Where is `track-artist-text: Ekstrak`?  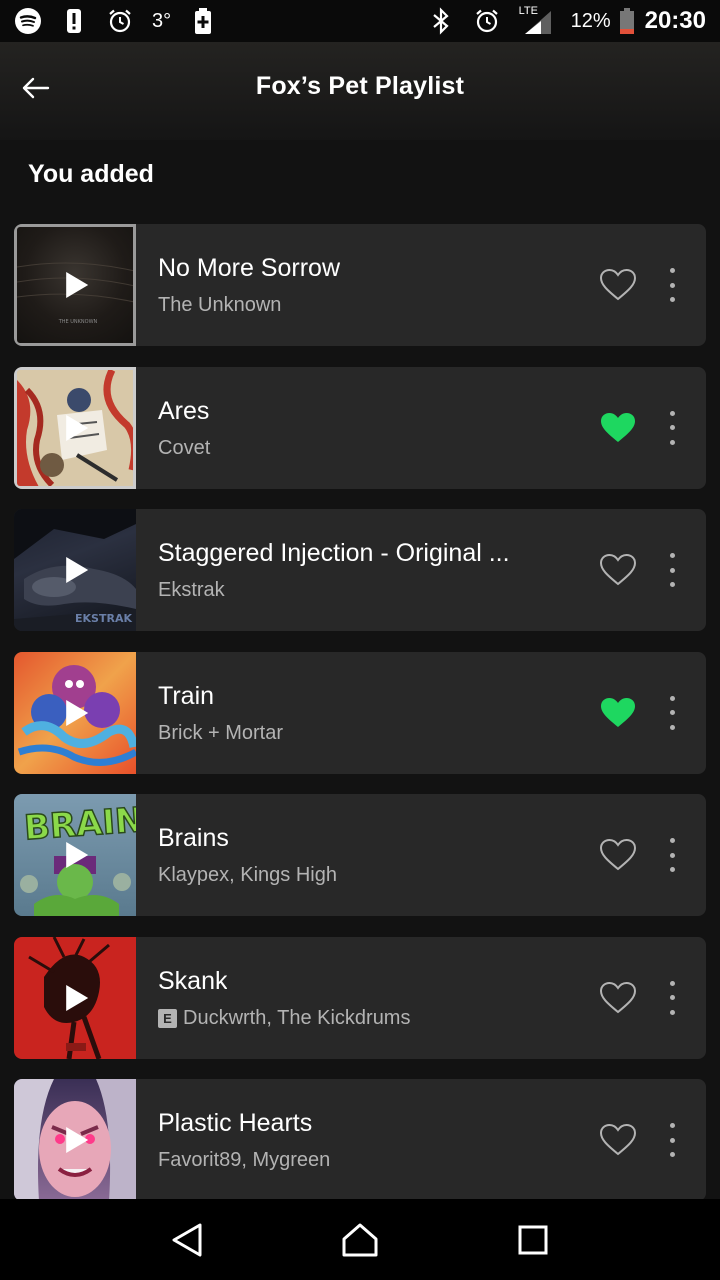
track-artist-text: Ekstrak is located at coordinates (191, 590).